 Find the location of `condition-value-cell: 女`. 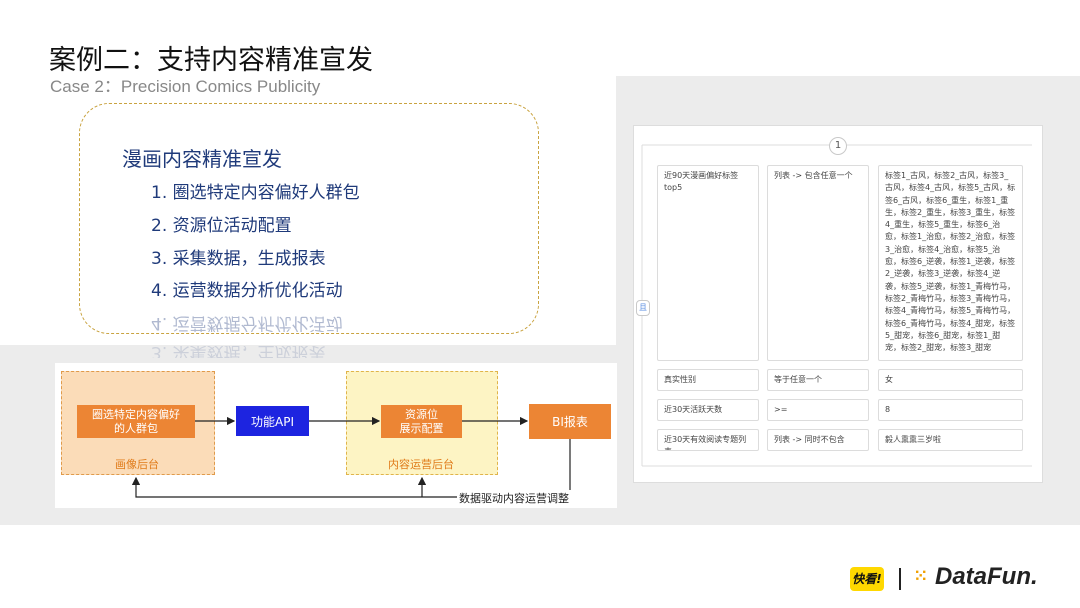

condition-value-cell: 女 is located at coordinates (950, 380).